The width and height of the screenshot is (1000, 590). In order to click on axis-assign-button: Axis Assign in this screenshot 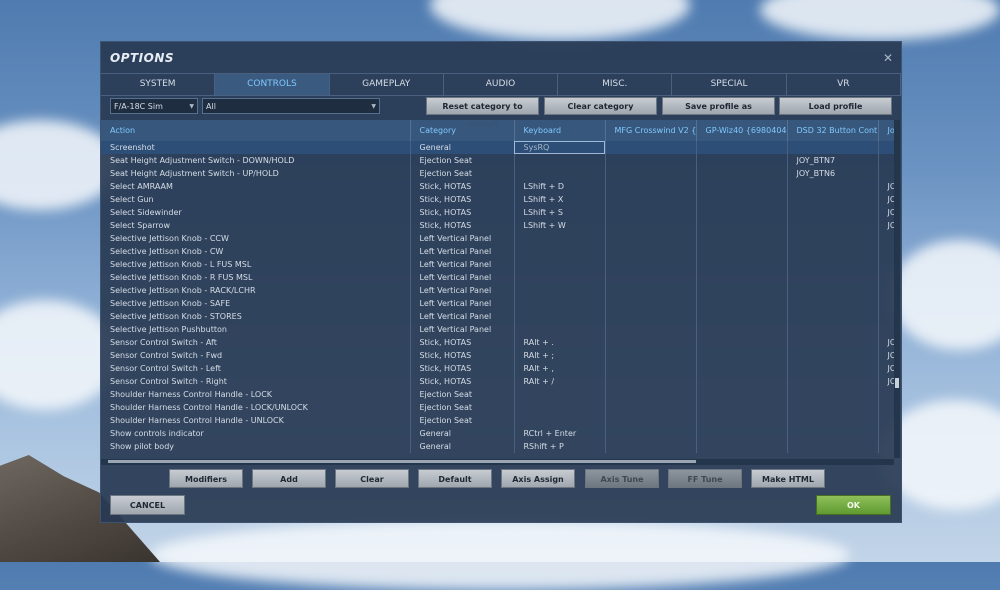, I will do `click(538, 478)`.